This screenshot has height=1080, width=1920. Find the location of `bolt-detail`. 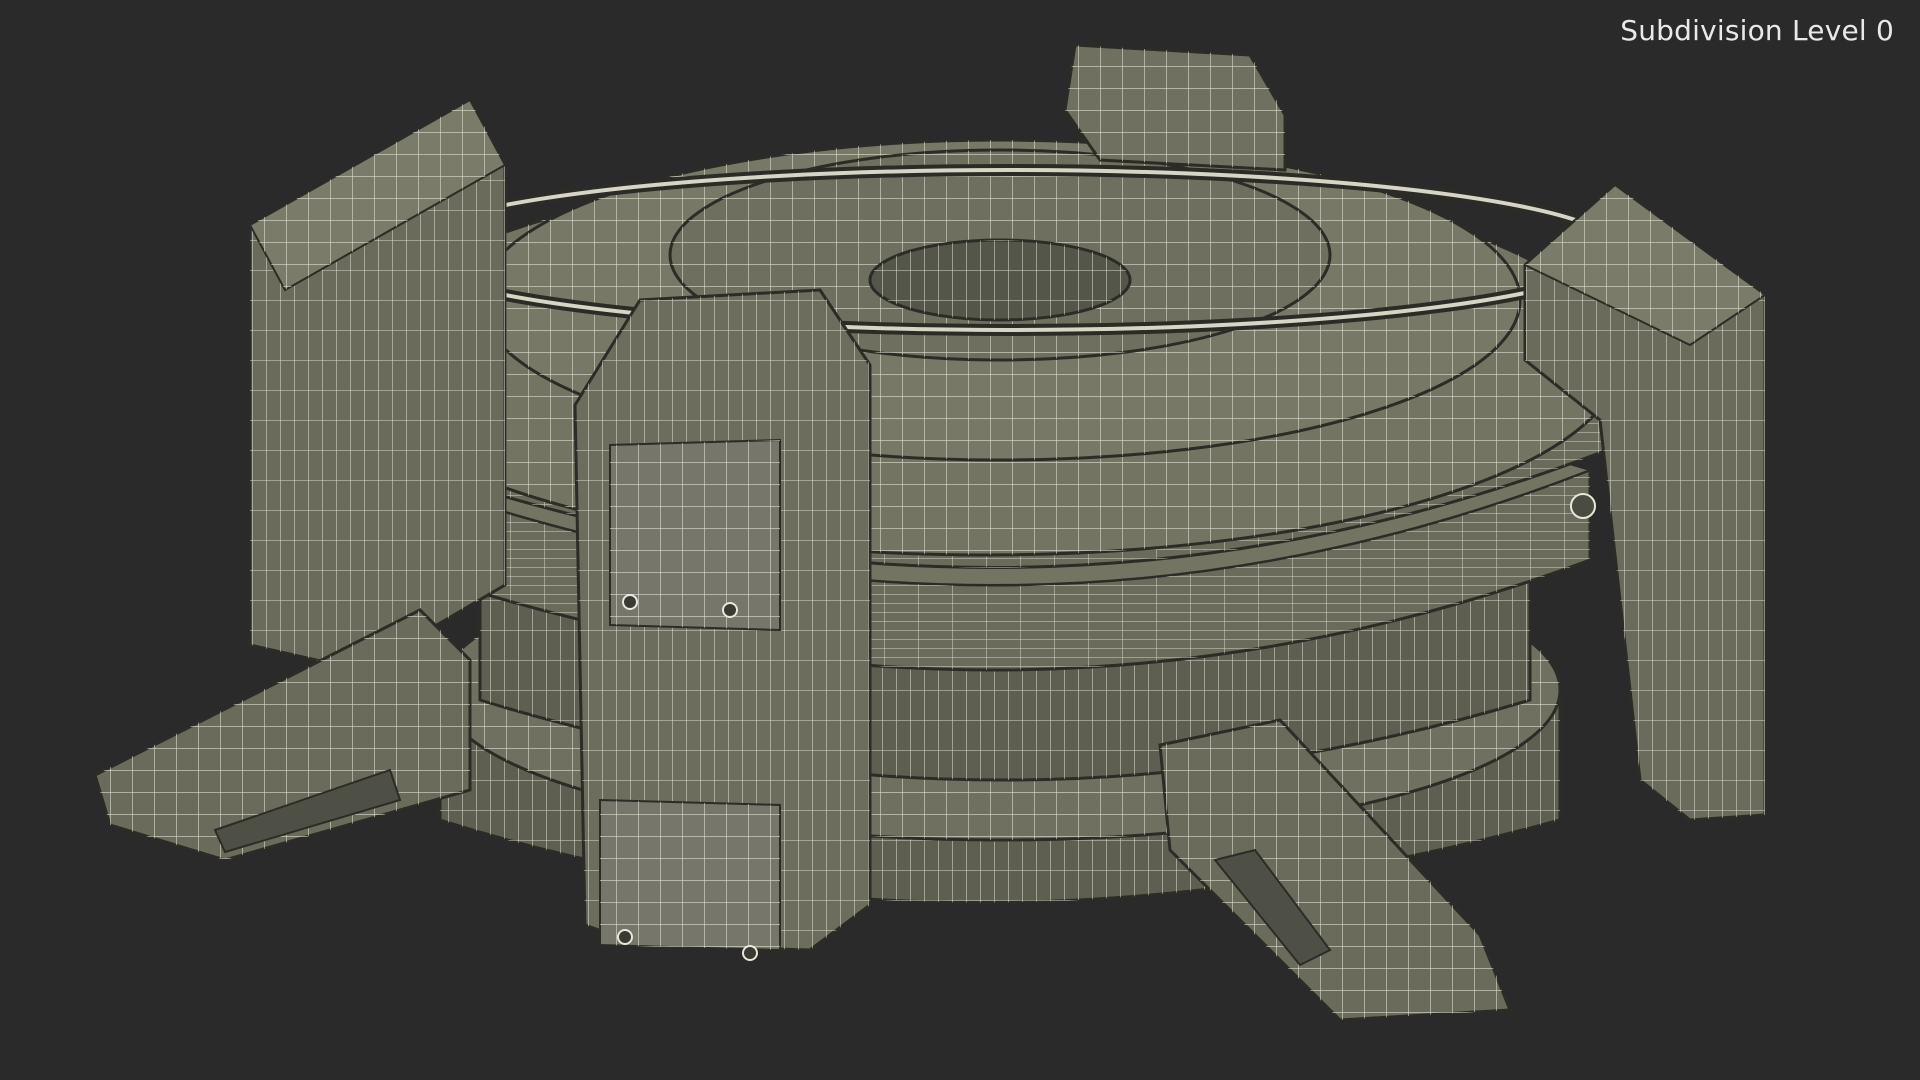

bolt-detail is located at coordinates (1583, 506).